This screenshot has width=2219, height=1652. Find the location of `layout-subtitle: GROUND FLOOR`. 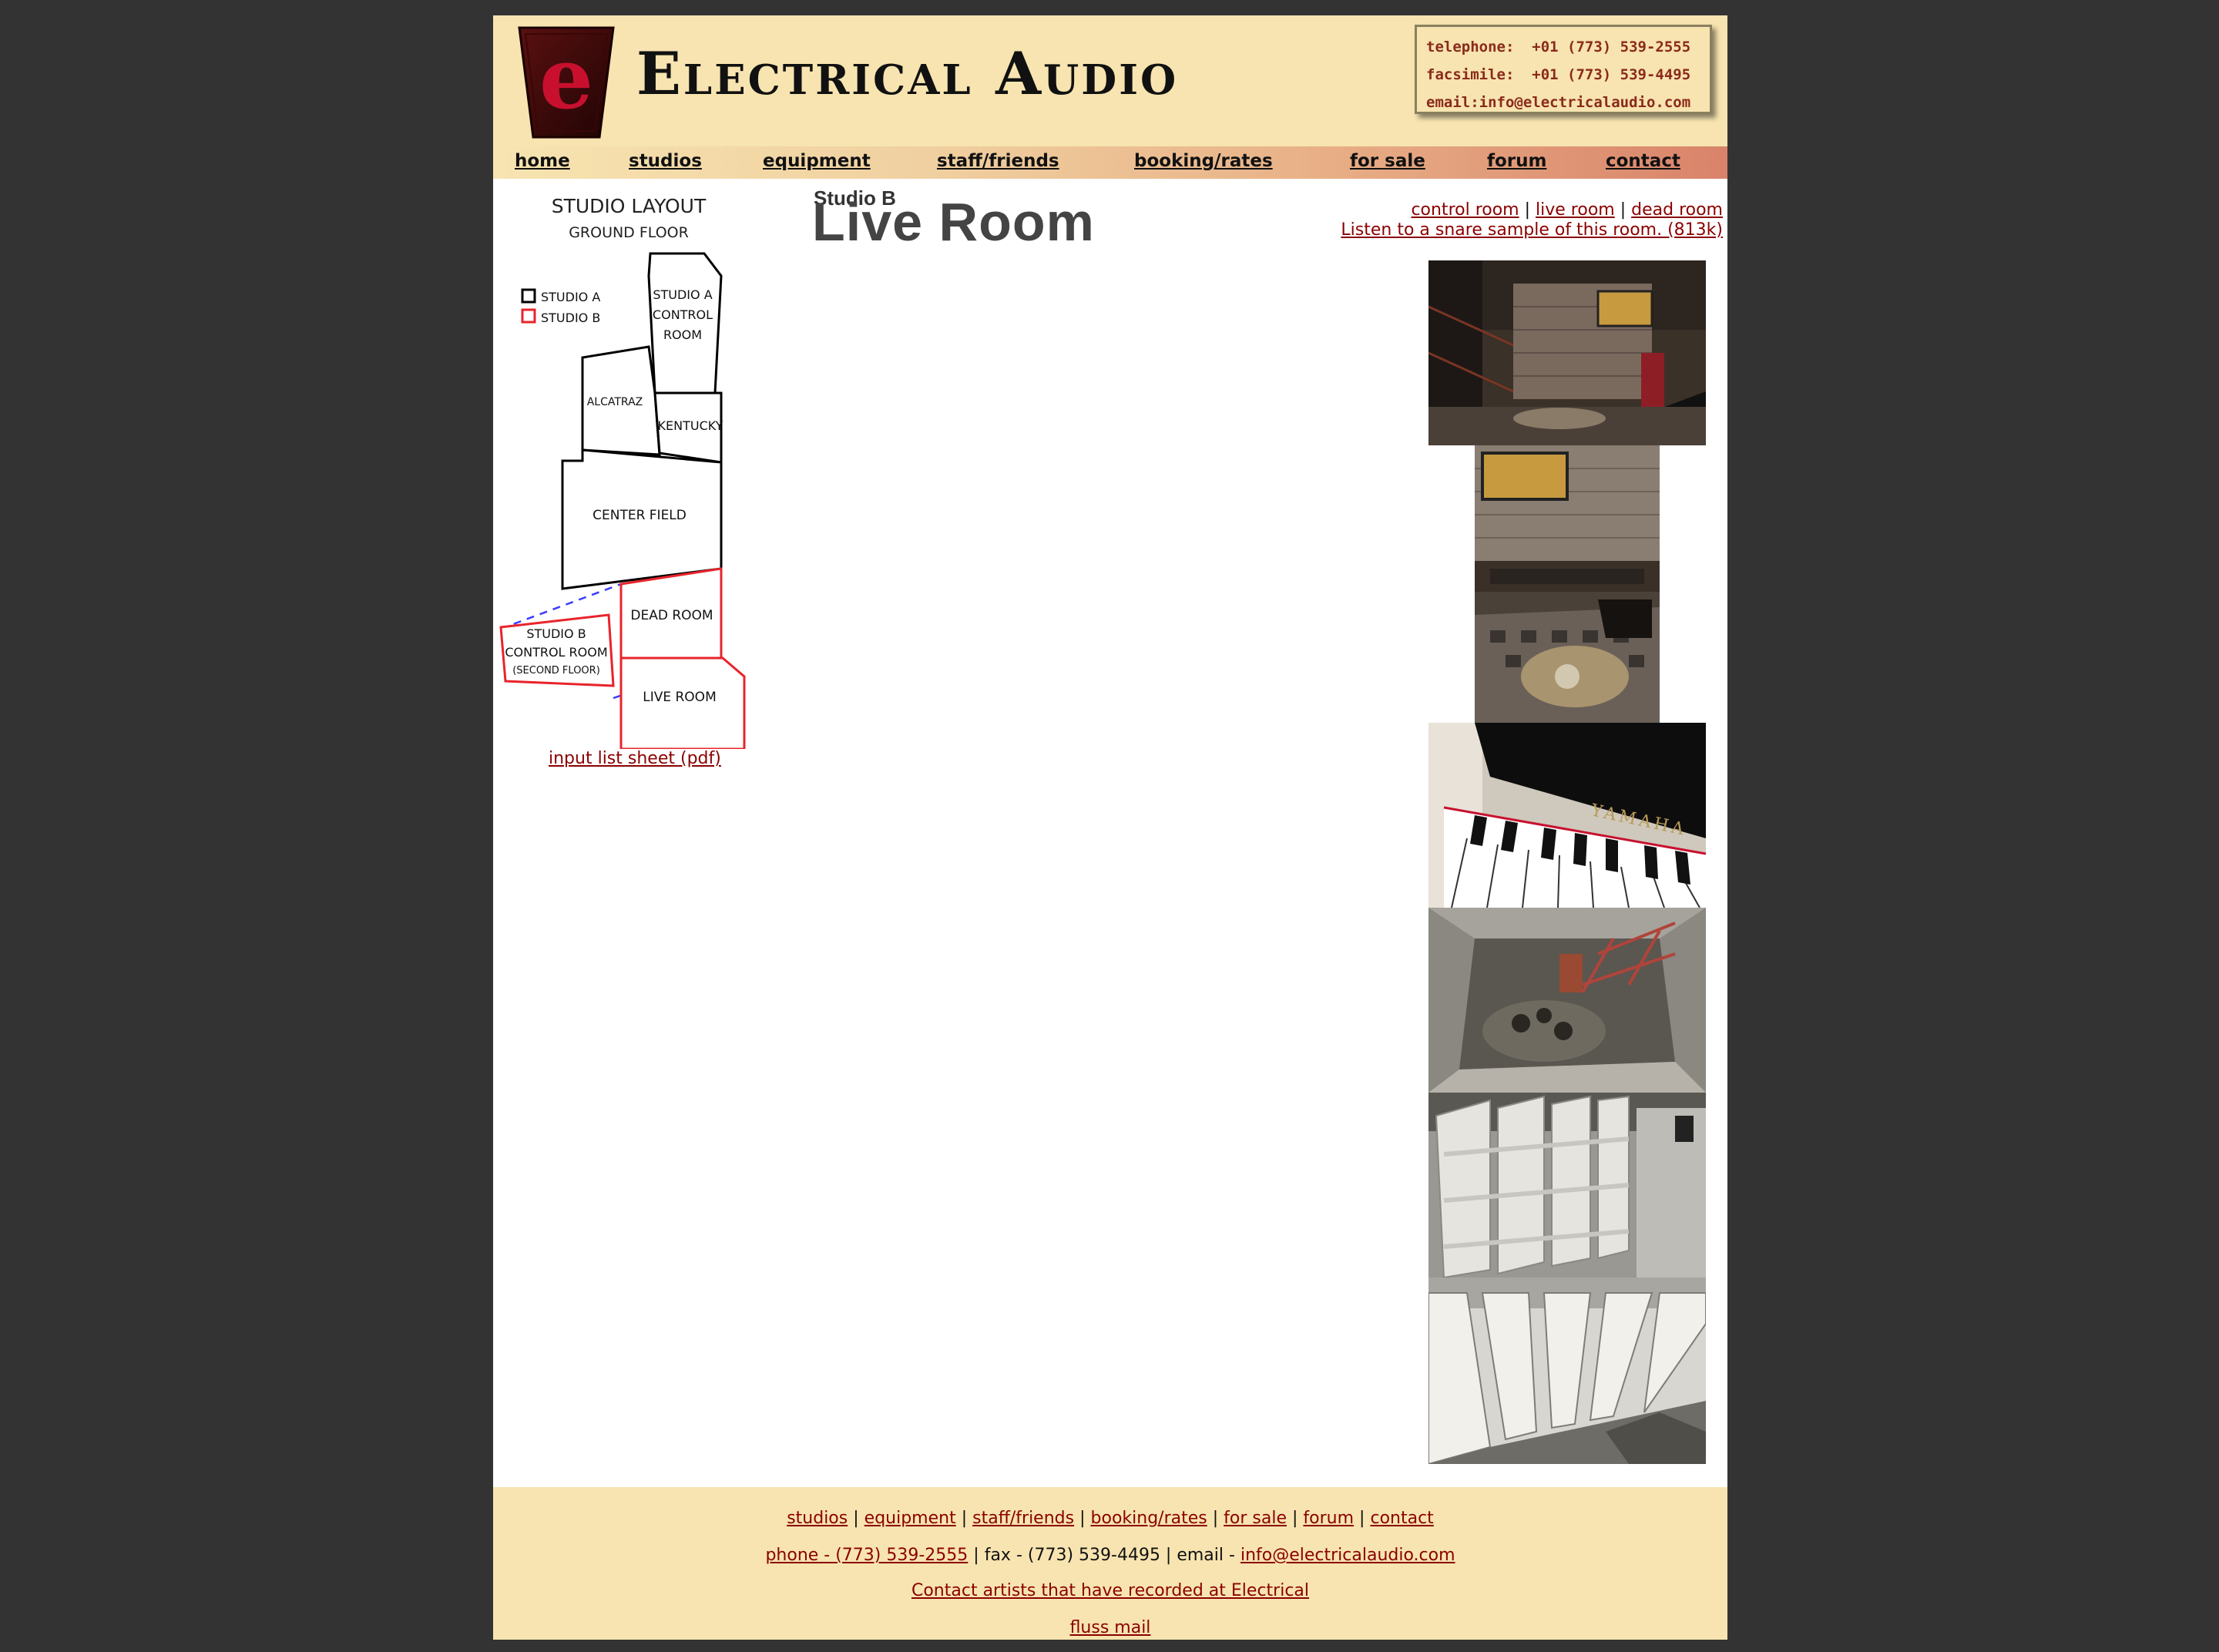

layout-subtitle: GROUND FLOOR is located at coordinates (629, 233).